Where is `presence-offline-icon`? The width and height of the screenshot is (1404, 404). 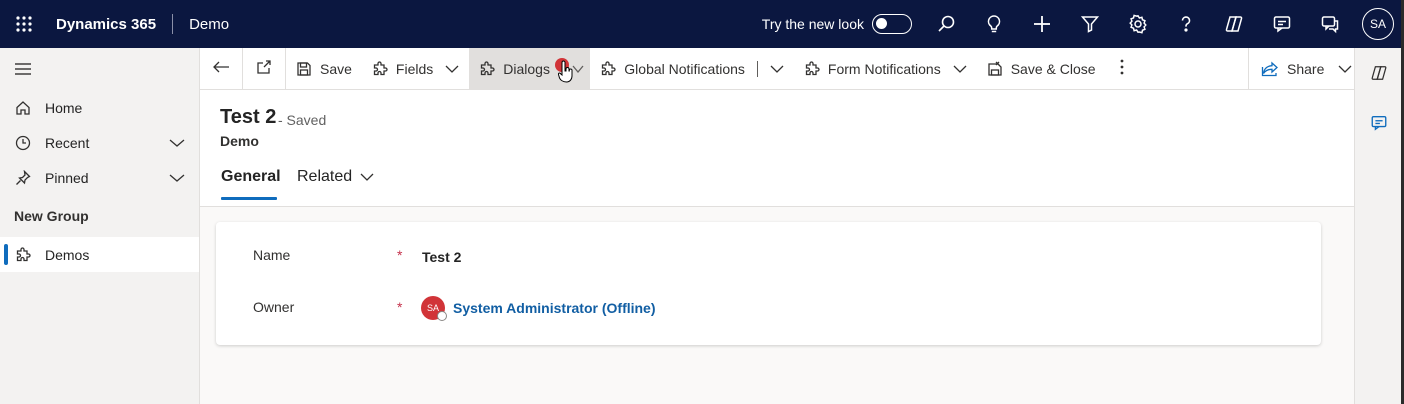 presence-offline-icon is located at coordinates (442, 316).